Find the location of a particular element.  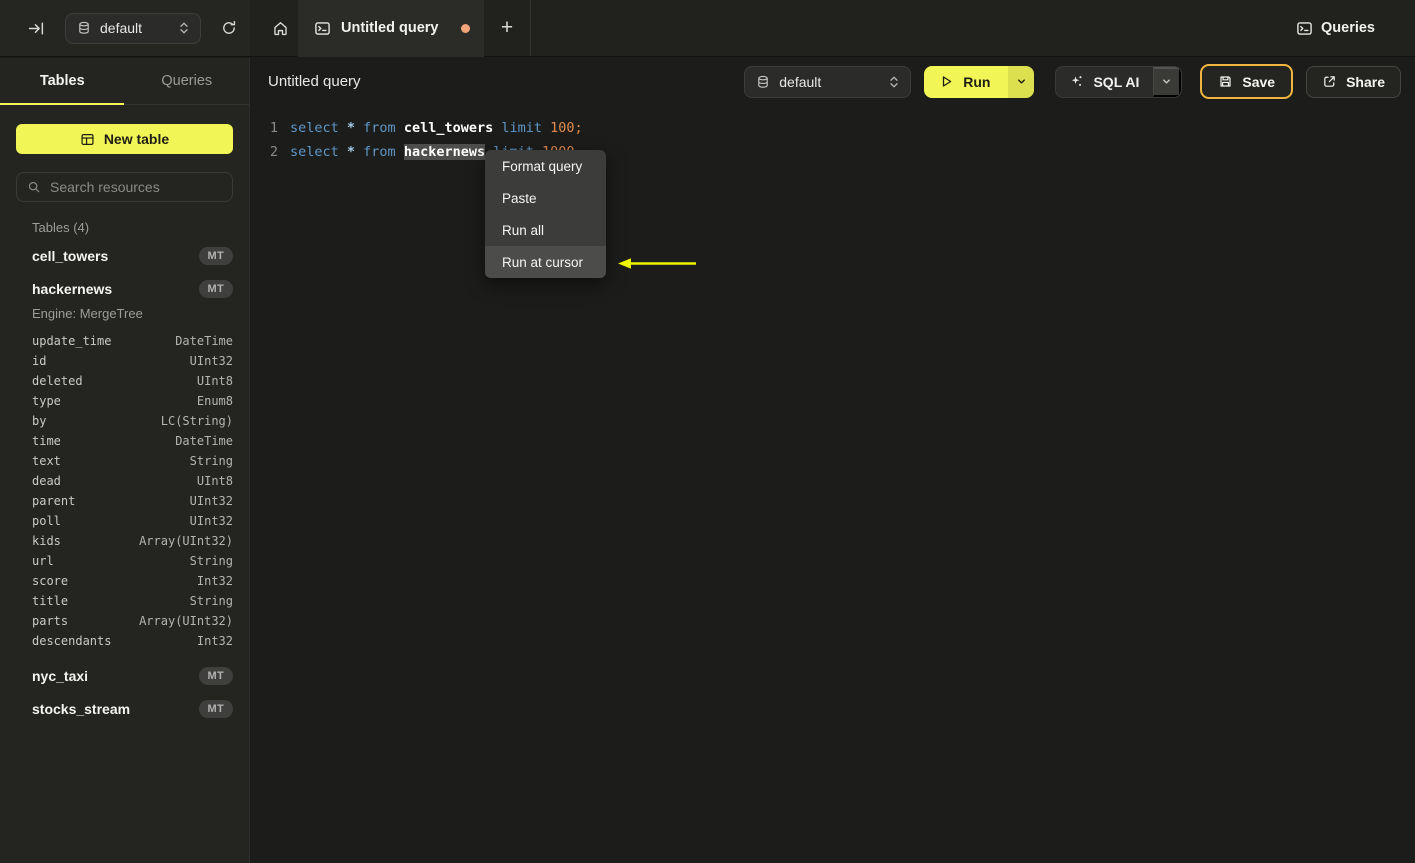

table-row-stocks-stream: stocks_stream MT is located at coordinates (124, 709).